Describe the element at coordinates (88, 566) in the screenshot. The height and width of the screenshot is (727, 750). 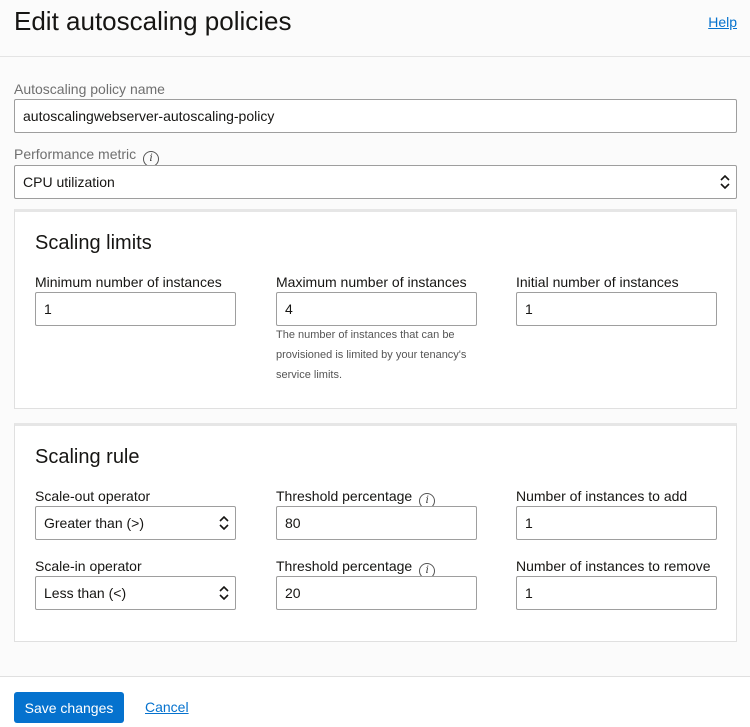
I see `scale-in-operator-label: Scale-in operator` at that location.